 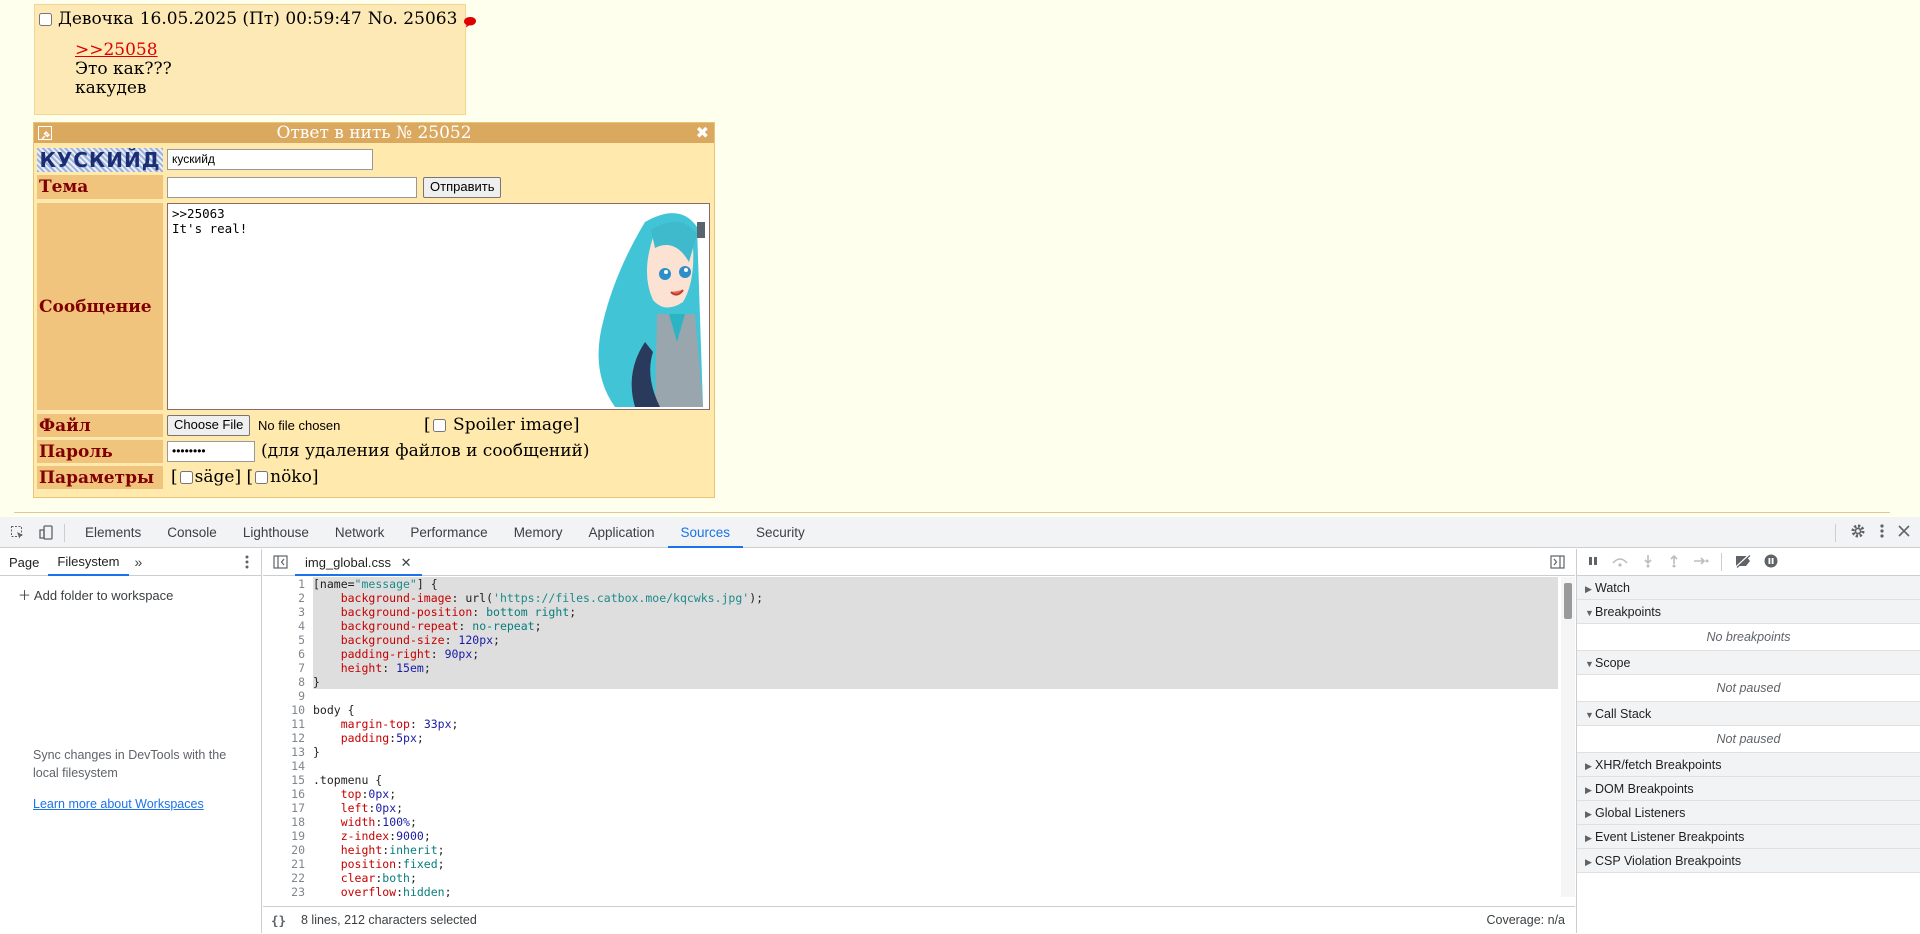 I want to click on close-devtools-icon, so click(x=1904, y=532).